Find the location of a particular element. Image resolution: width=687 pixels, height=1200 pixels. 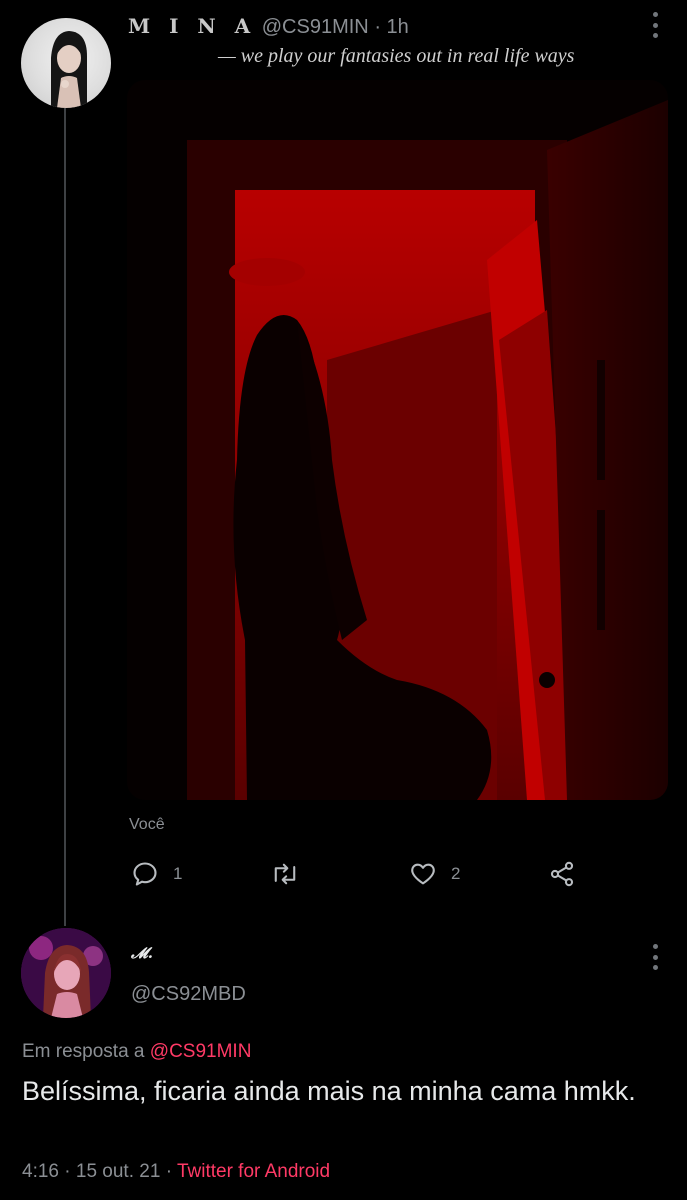

username: @CS92MBD is located at coordinates (188, 994).